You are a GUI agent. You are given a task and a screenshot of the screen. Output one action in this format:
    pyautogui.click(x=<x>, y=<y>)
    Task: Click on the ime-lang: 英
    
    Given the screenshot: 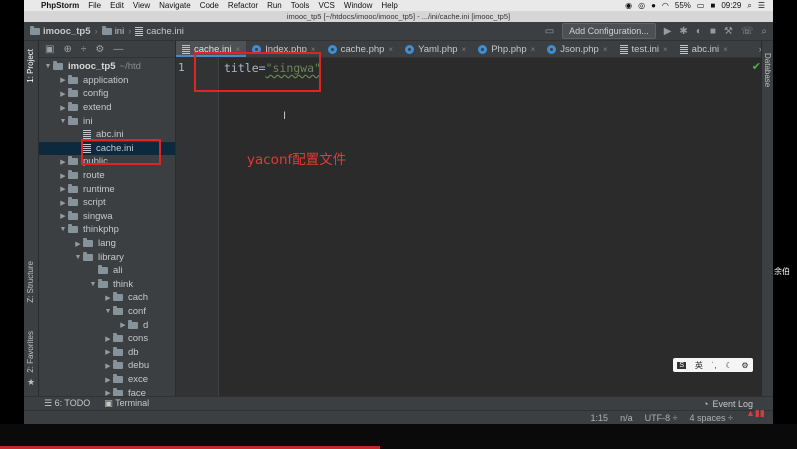 What is the action you would take?
    pyautogui.click(x=699, y=365)
    